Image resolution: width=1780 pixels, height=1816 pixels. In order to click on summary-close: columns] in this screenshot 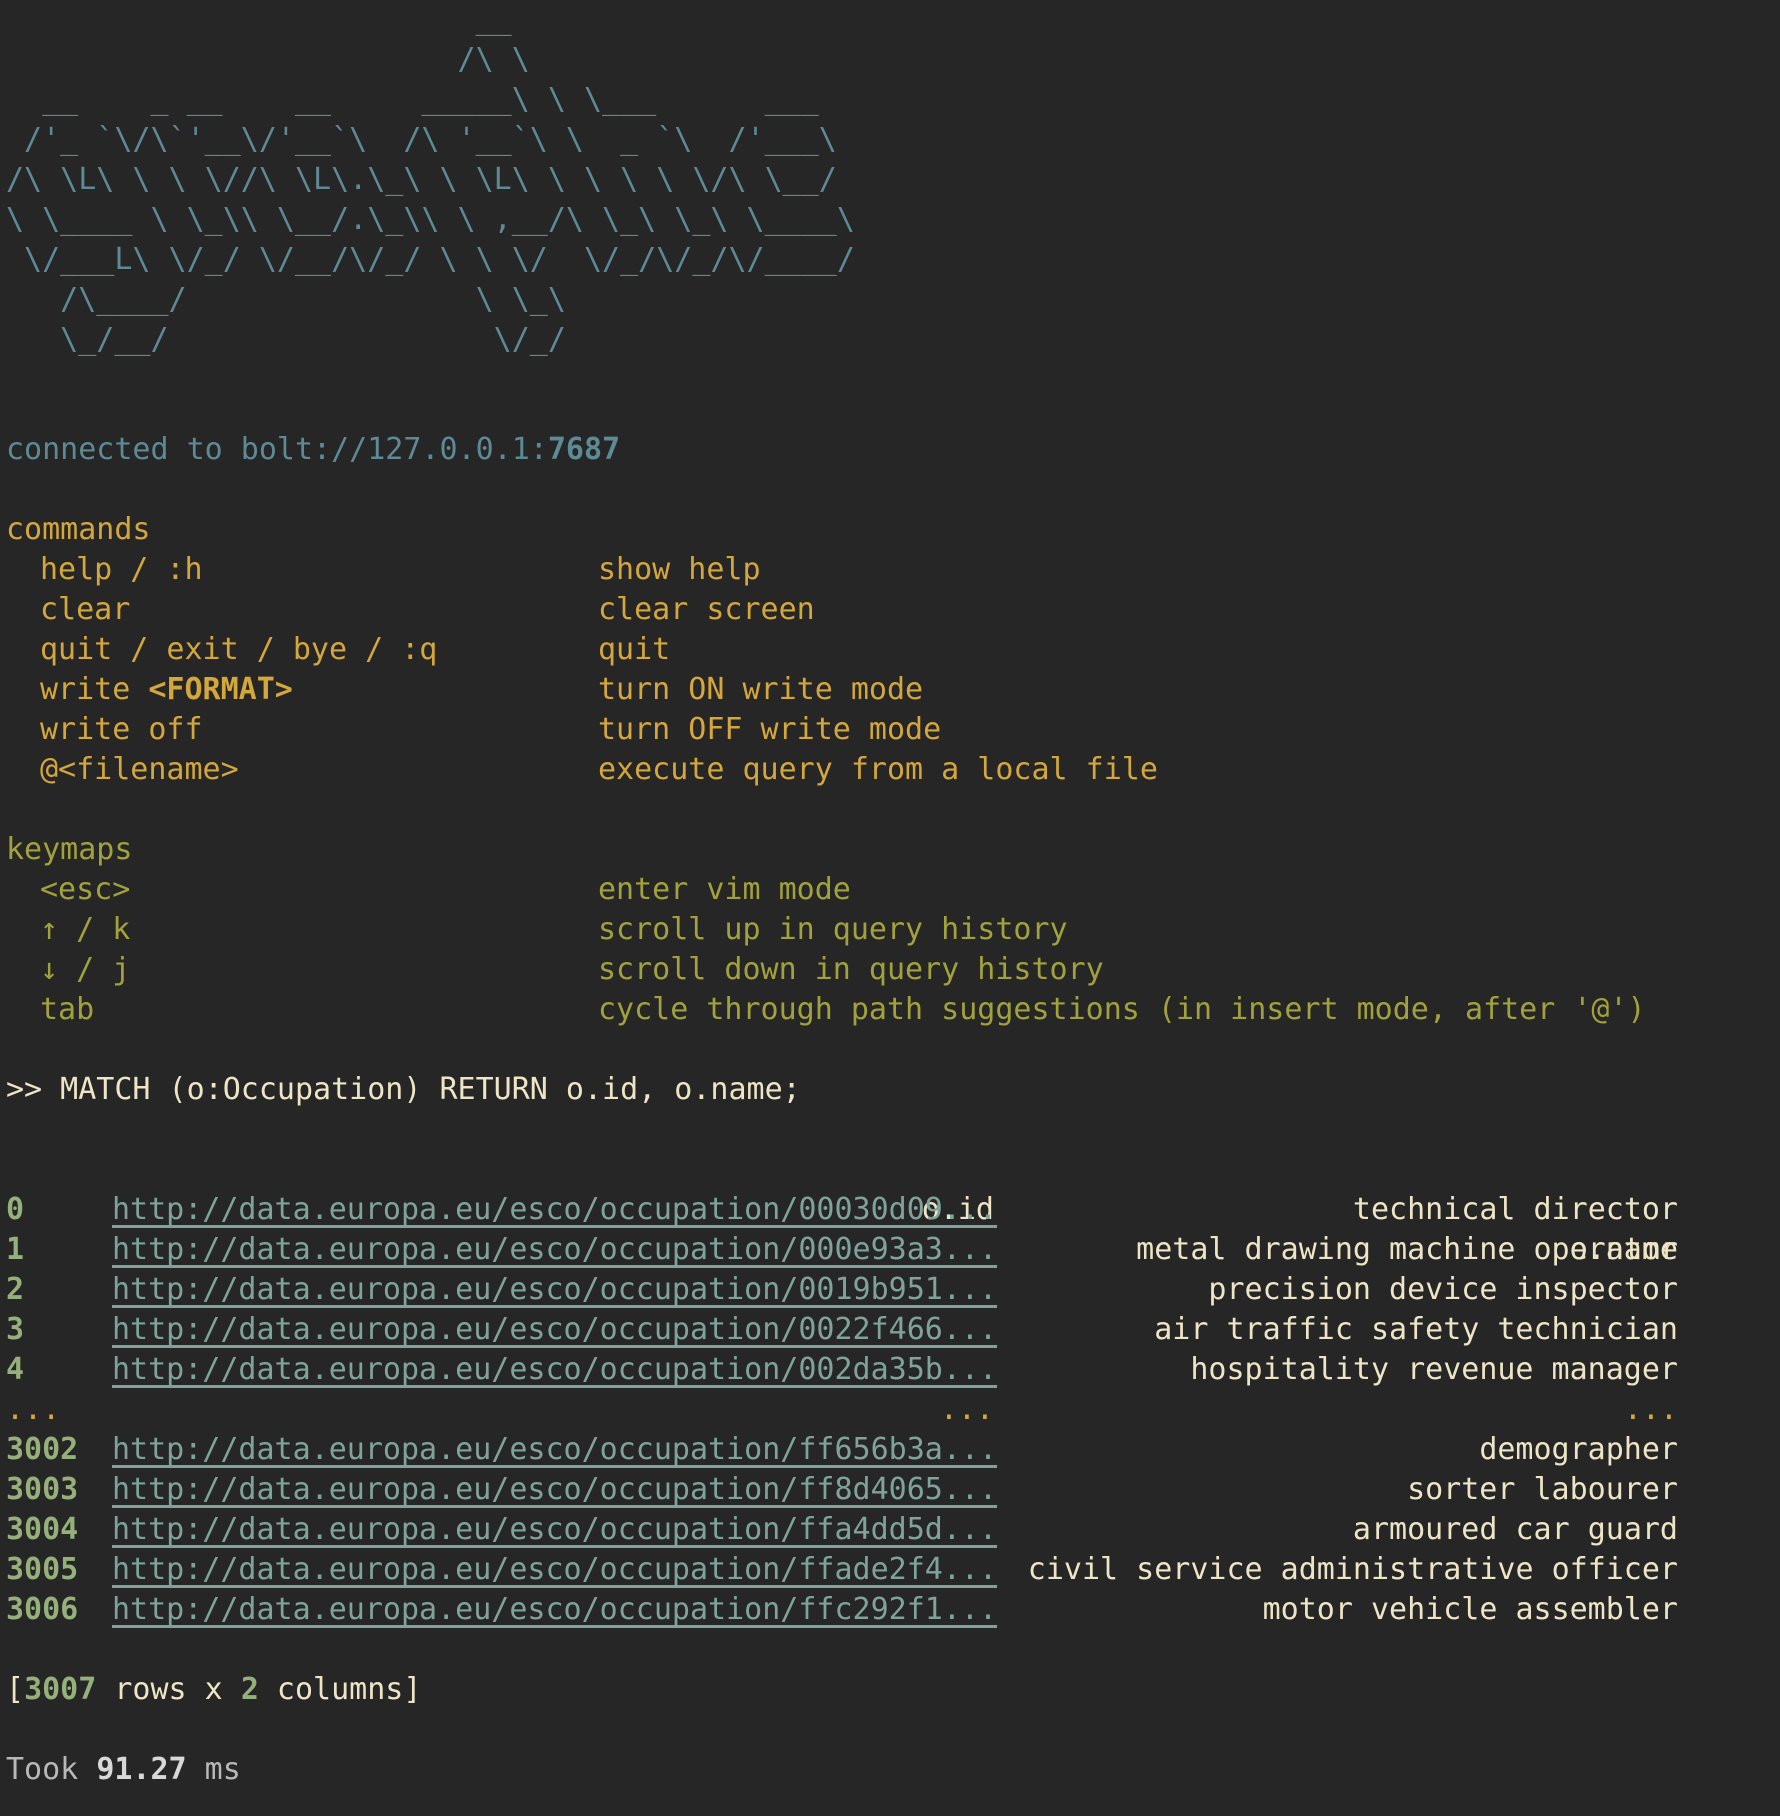, I will do `click(340, 1689)`.